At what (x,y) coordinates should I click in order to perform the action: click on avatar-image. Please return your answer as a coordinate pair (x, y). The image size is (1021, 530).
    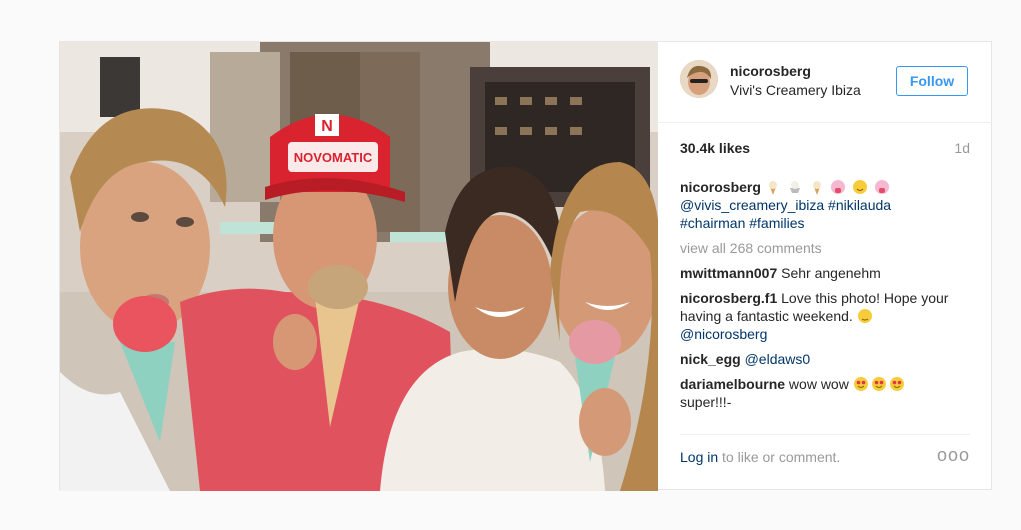
    Looking at the image, I should click on (699, 79).